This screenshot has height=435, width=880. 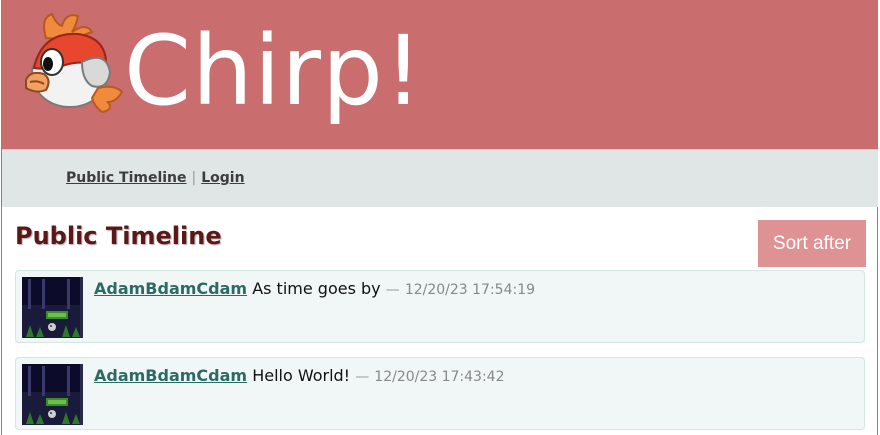 I want to click on message-text: As time goes by, so click(x=316, y=288).